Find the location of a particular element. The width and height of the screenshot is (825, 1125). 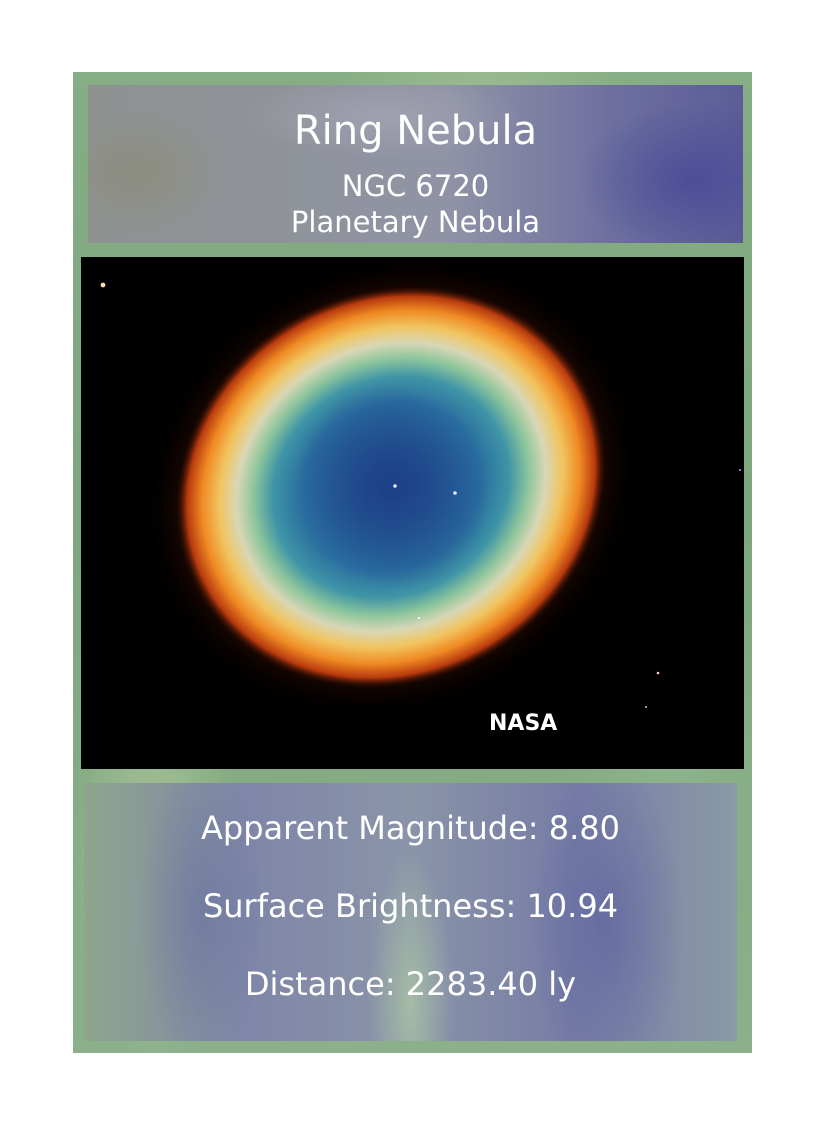

object-type: Planetary Nebula is located at coordinates (415, 222).